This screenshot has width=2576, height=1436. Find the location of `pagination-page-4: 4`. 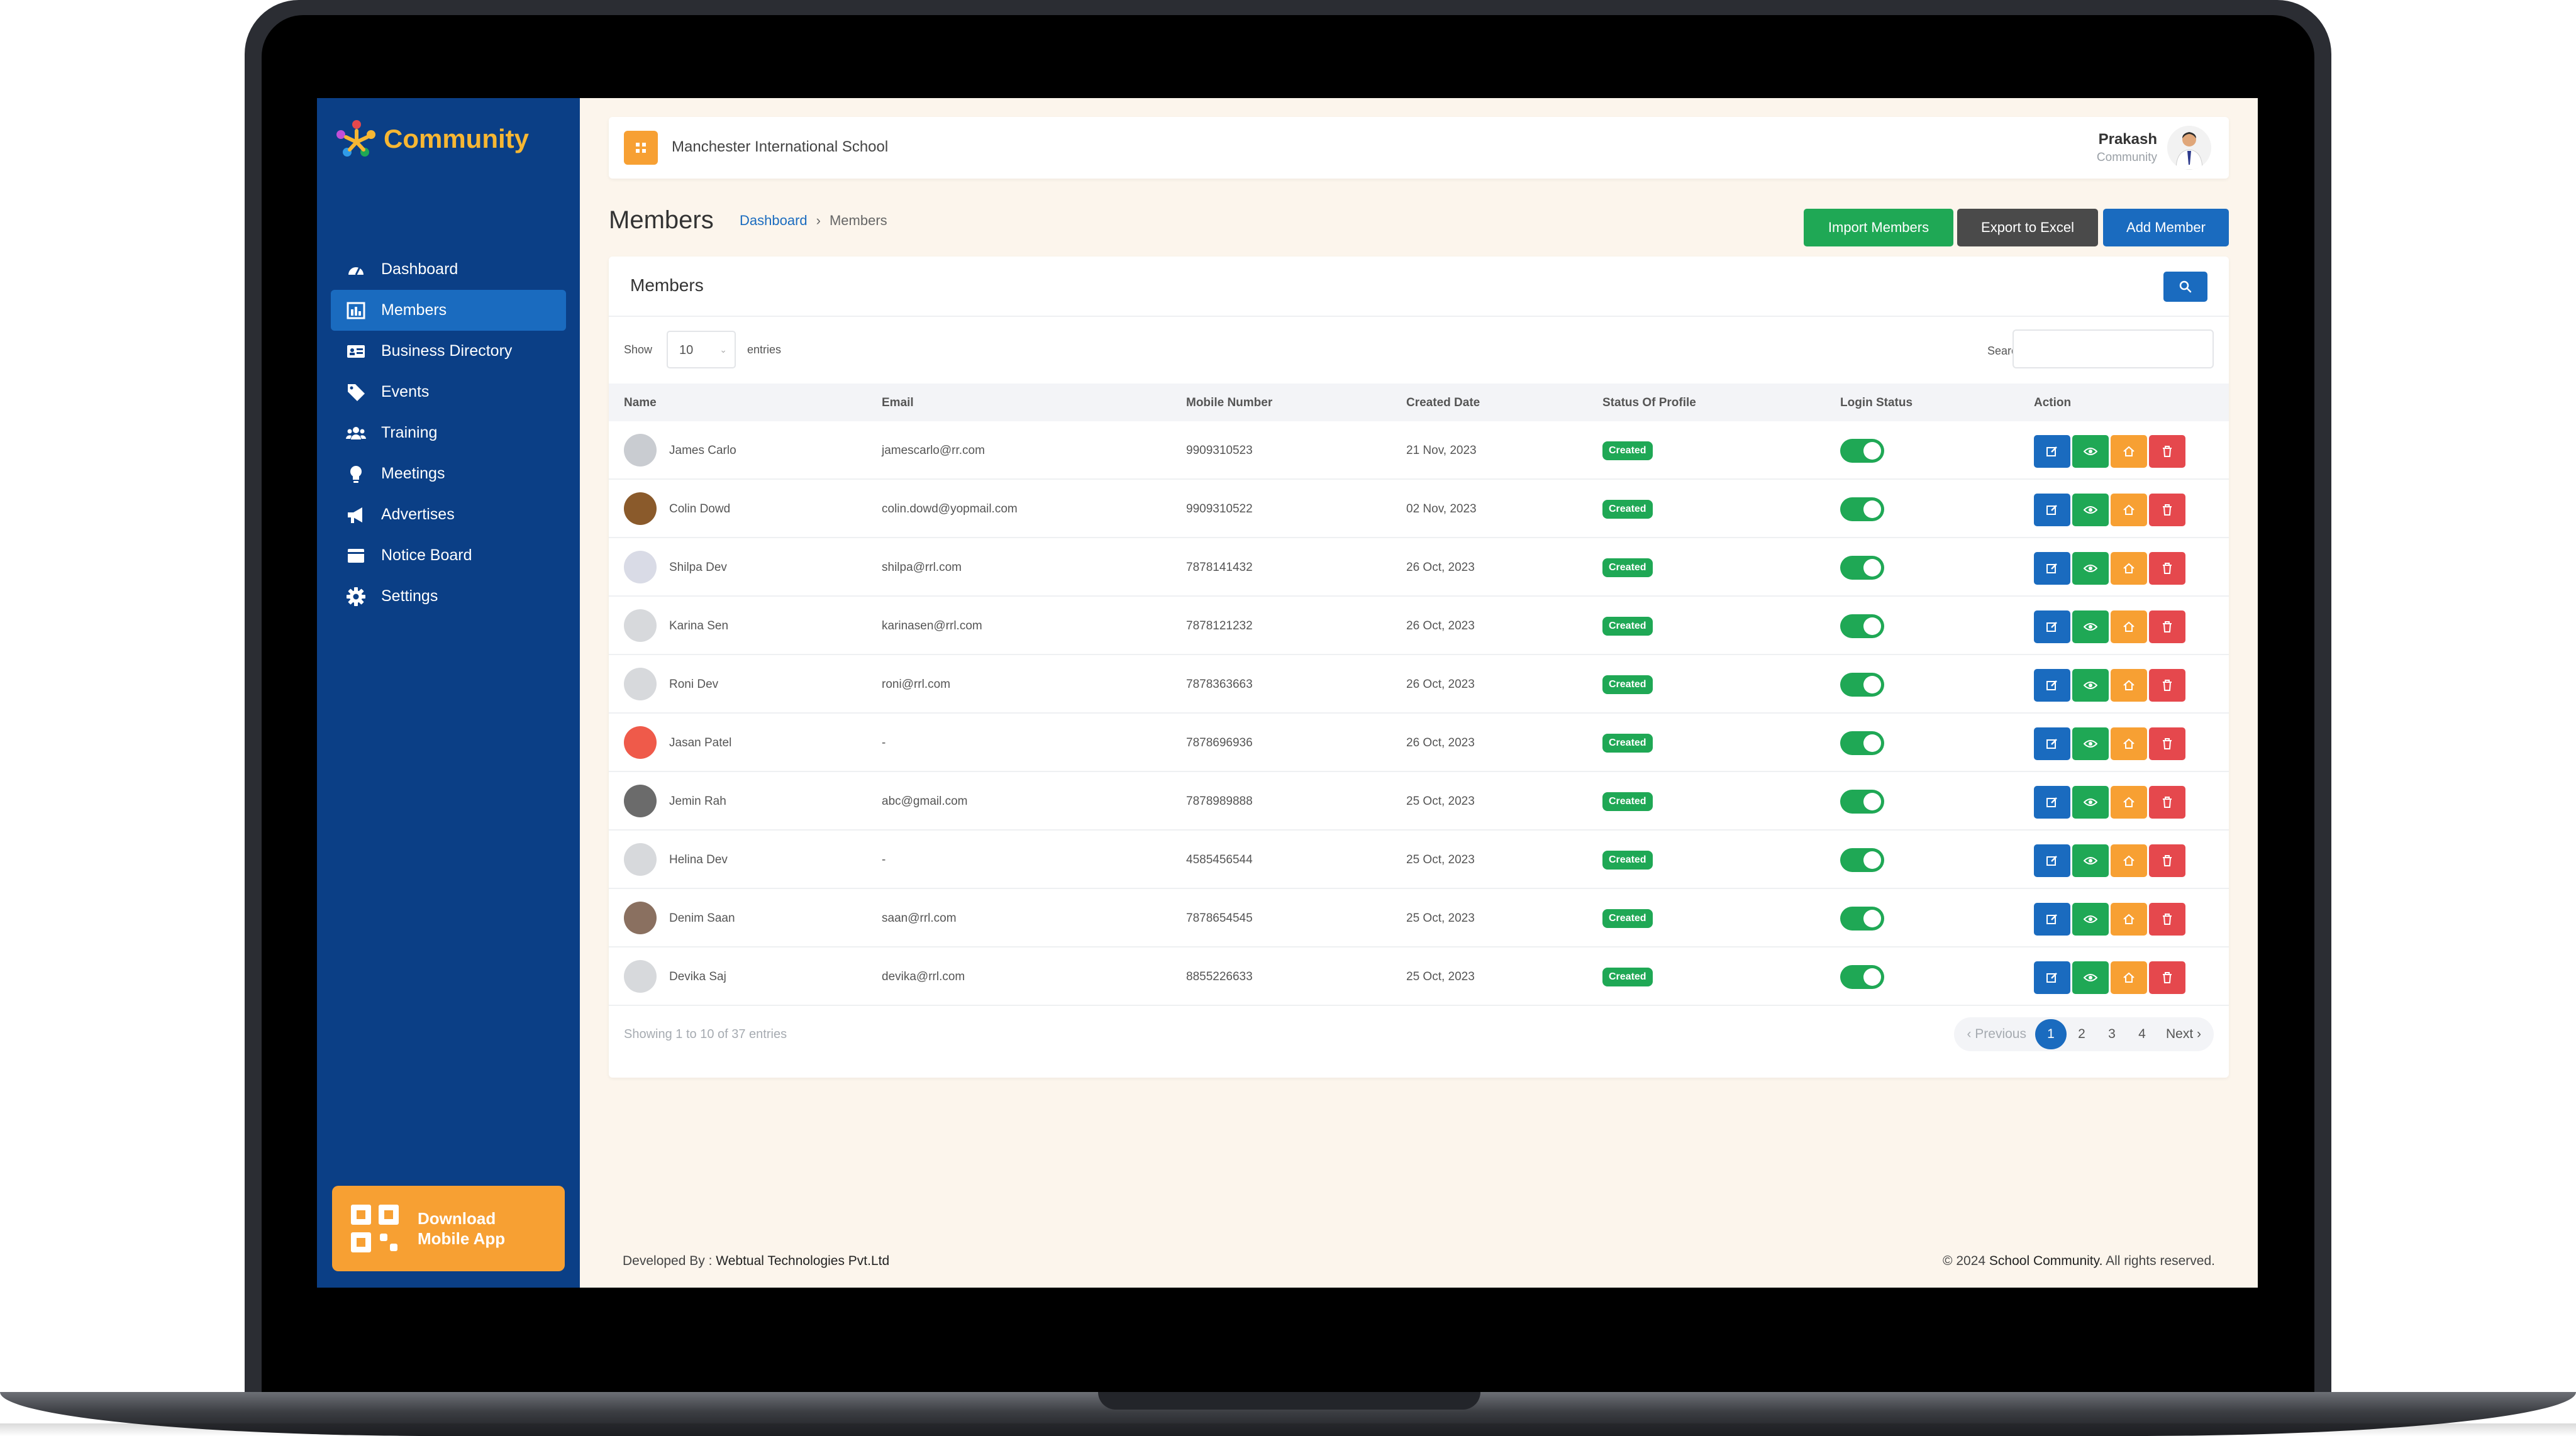

pagination-page-4: 4 is located at coordinates (2142, 1034).